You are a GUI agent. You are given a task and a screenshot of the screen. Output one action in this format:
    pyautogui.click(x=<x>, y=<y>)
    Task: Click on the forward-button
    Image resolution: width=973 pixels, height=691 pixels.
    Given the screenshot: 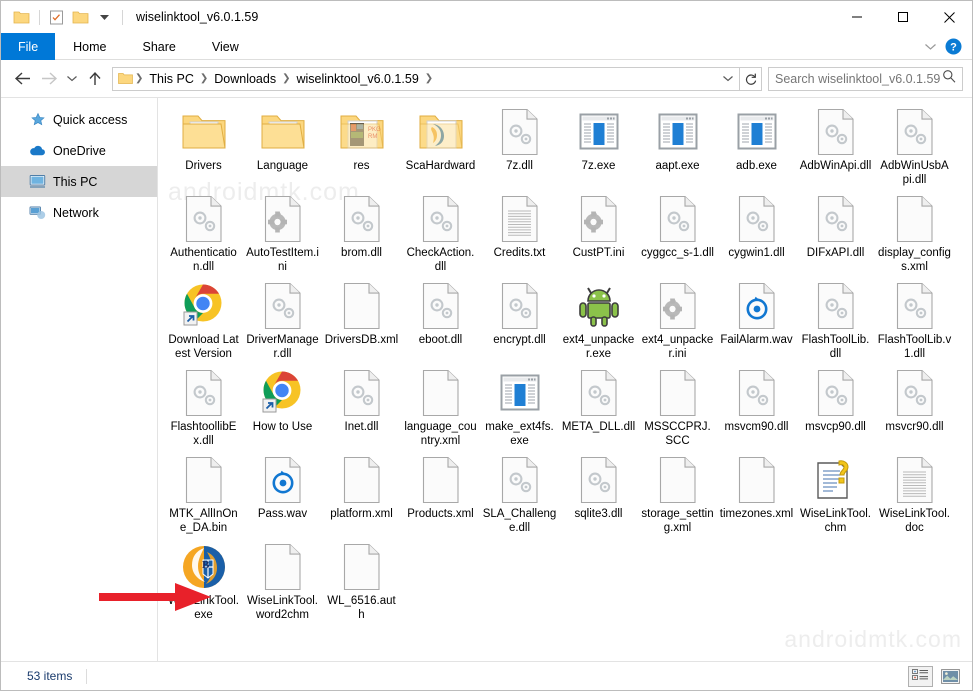 What is the action you would take?
    pyautogui.click(x=49, y=79)
    